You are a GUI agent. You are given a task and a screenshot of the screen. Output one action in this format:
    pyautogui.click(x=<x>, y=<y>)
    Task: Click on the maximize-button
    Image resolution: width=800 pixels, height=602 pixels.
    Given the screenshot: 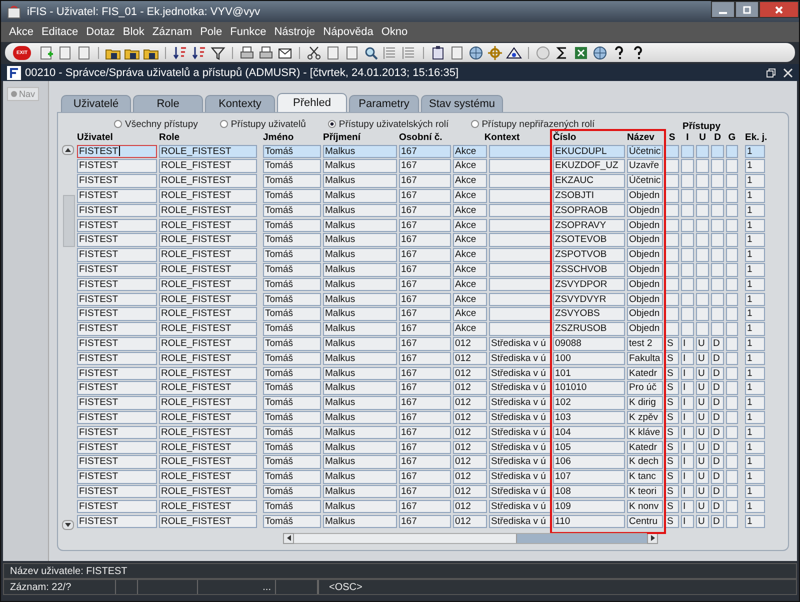 What is the action you would take?
    pyautogui.click(x=747, y=9)
    